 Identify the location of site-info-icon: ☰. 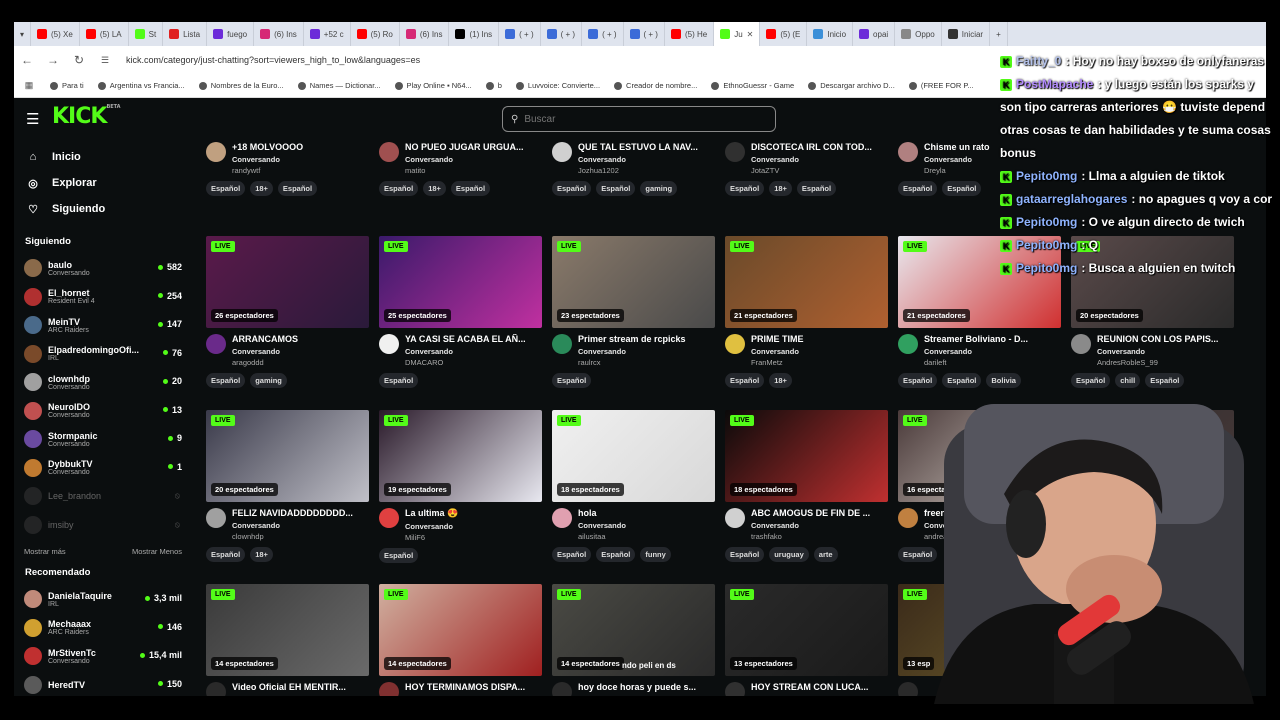
(105, 60).